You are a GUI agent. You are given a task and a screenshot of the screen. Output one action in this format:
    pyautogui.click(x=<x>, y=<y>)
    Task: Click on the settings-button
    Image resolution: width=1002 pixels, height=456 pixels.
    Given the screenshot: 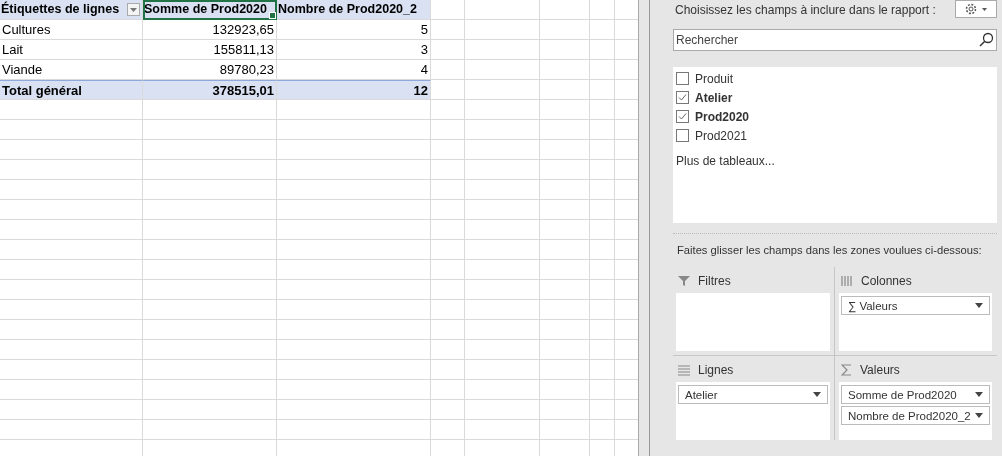 What is the action you would take?
    pyautogui.click(x=976, y=9)
    